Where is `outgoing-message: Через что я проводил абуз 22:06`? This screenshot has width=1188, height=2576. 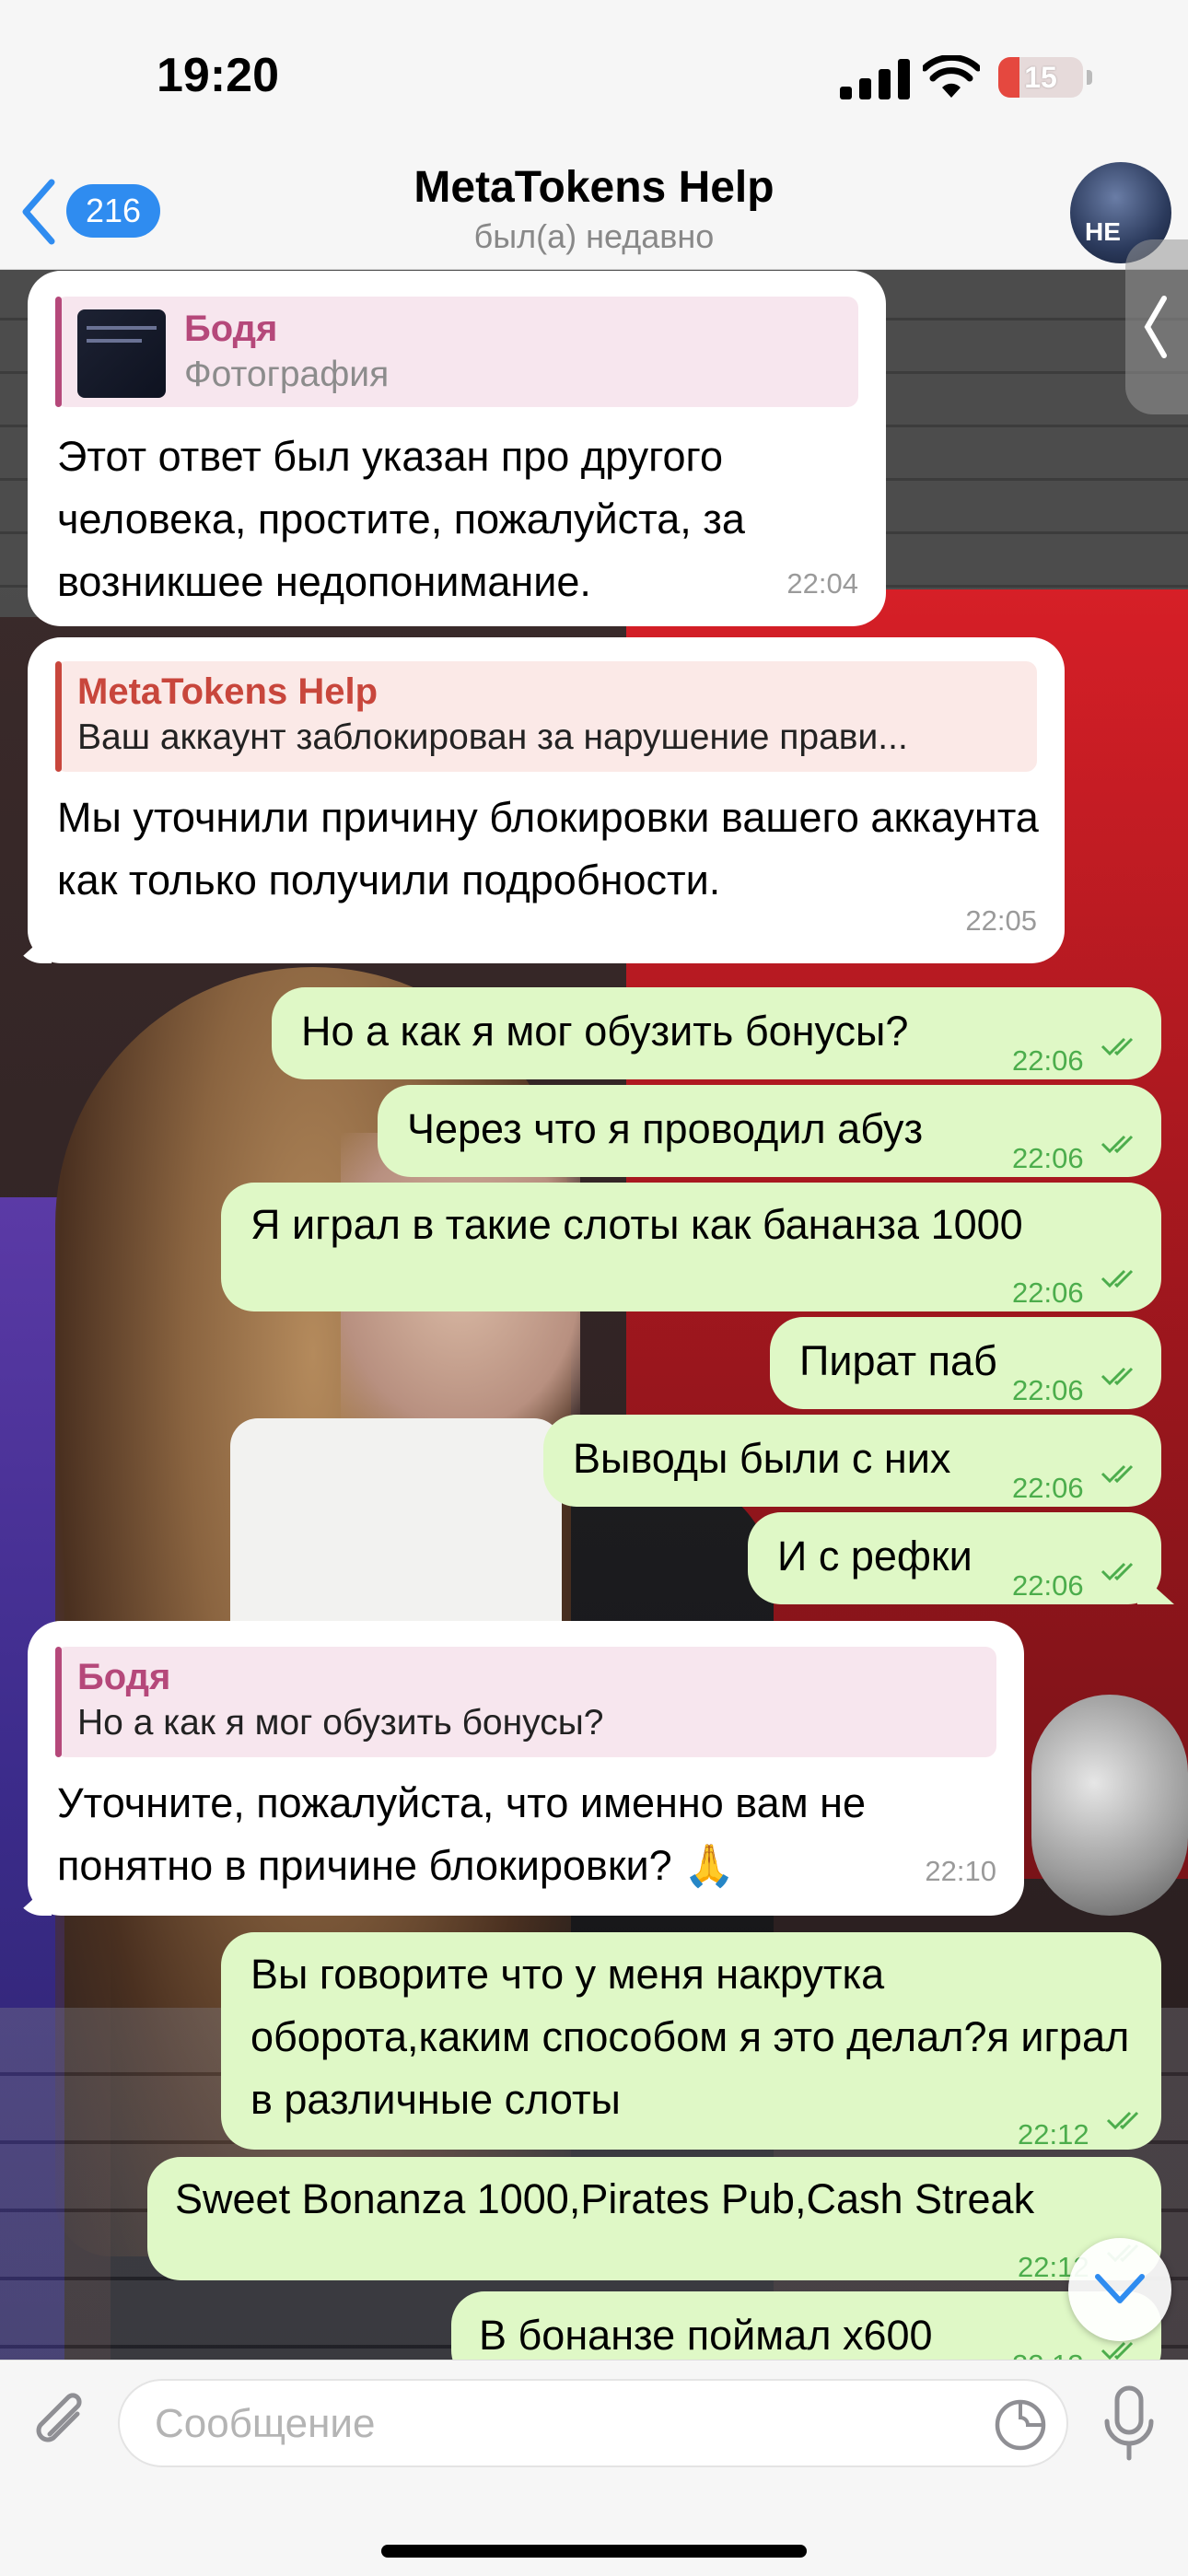
outgoing-message: Через что я проводил абуз 22:06 is located at coordinates (770, 1131).